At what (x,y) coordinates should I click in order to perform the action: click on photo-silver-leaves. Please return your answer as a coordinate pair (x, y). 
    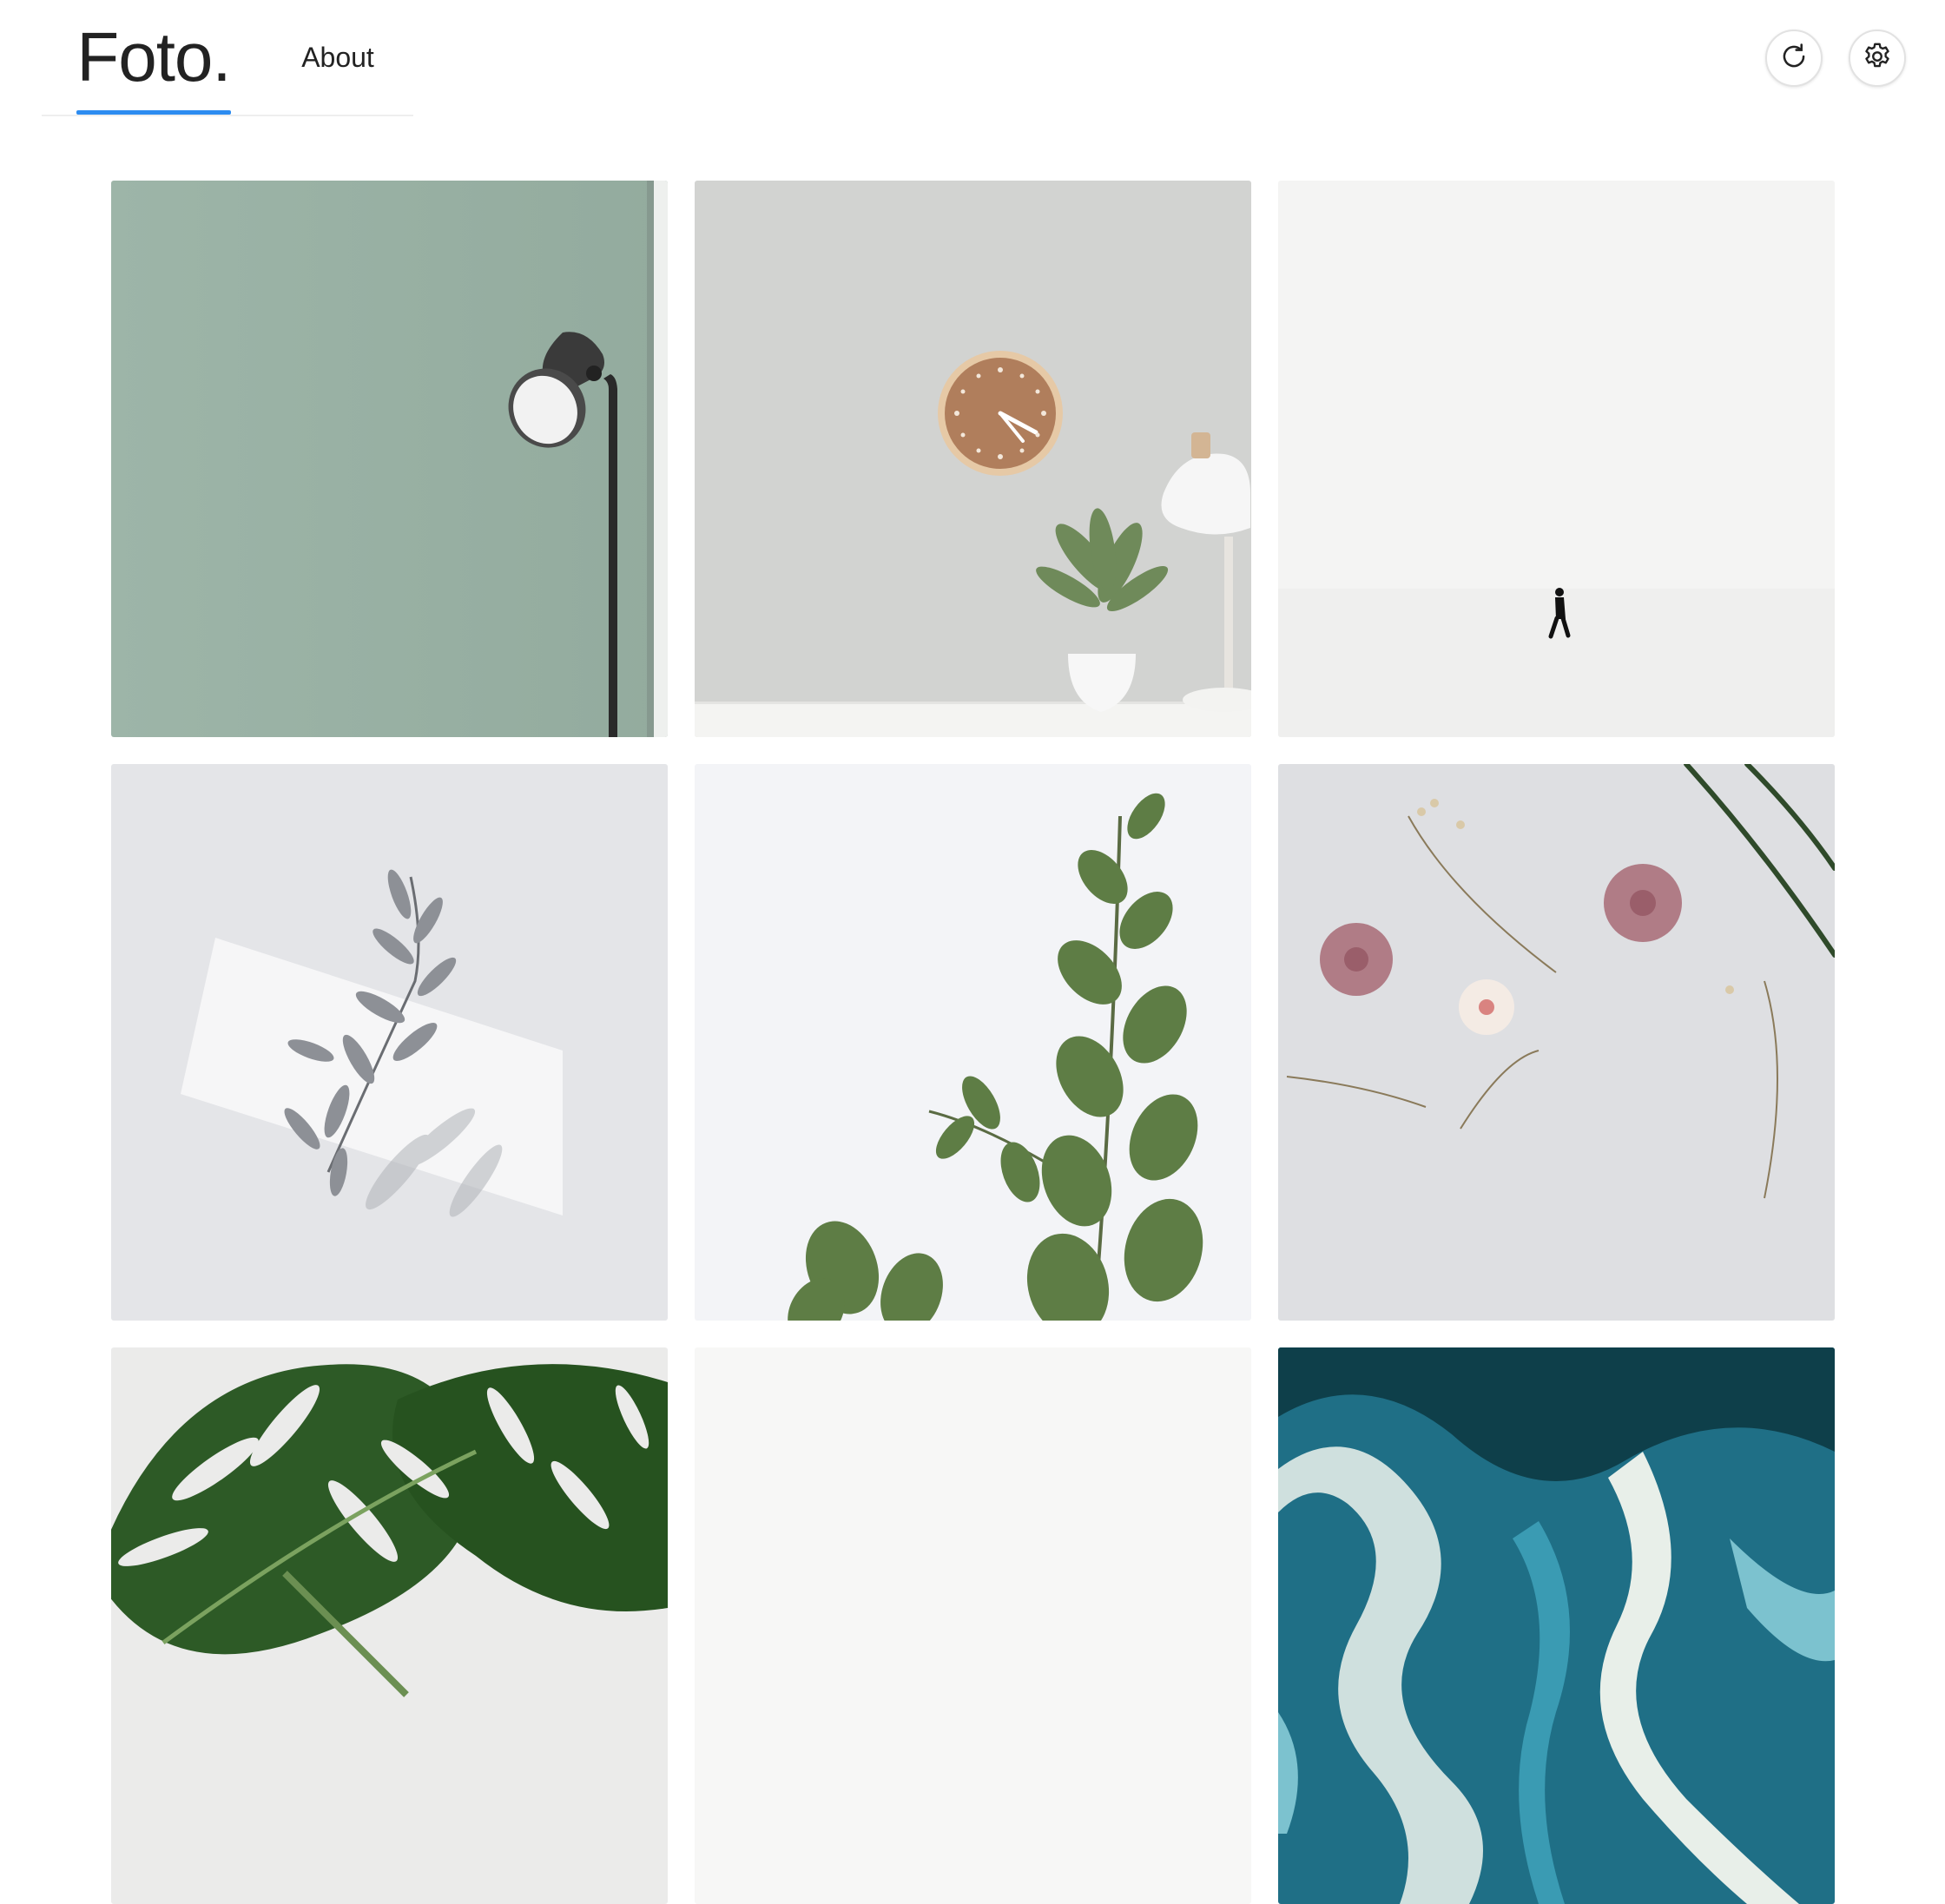
    Looking at the image, I should click on (389, 1042).